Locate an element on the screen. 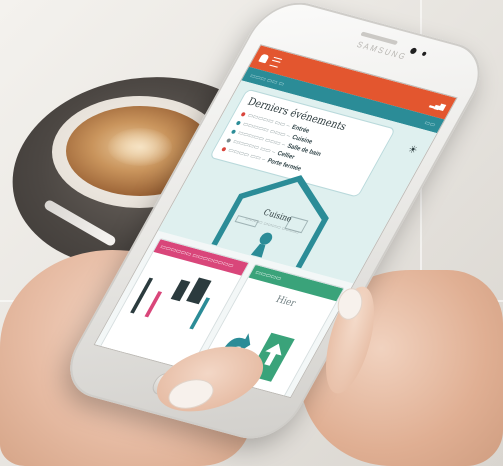 This screenshot has width=503, height=466. app-bar-left is located at coordinates (270, 60).